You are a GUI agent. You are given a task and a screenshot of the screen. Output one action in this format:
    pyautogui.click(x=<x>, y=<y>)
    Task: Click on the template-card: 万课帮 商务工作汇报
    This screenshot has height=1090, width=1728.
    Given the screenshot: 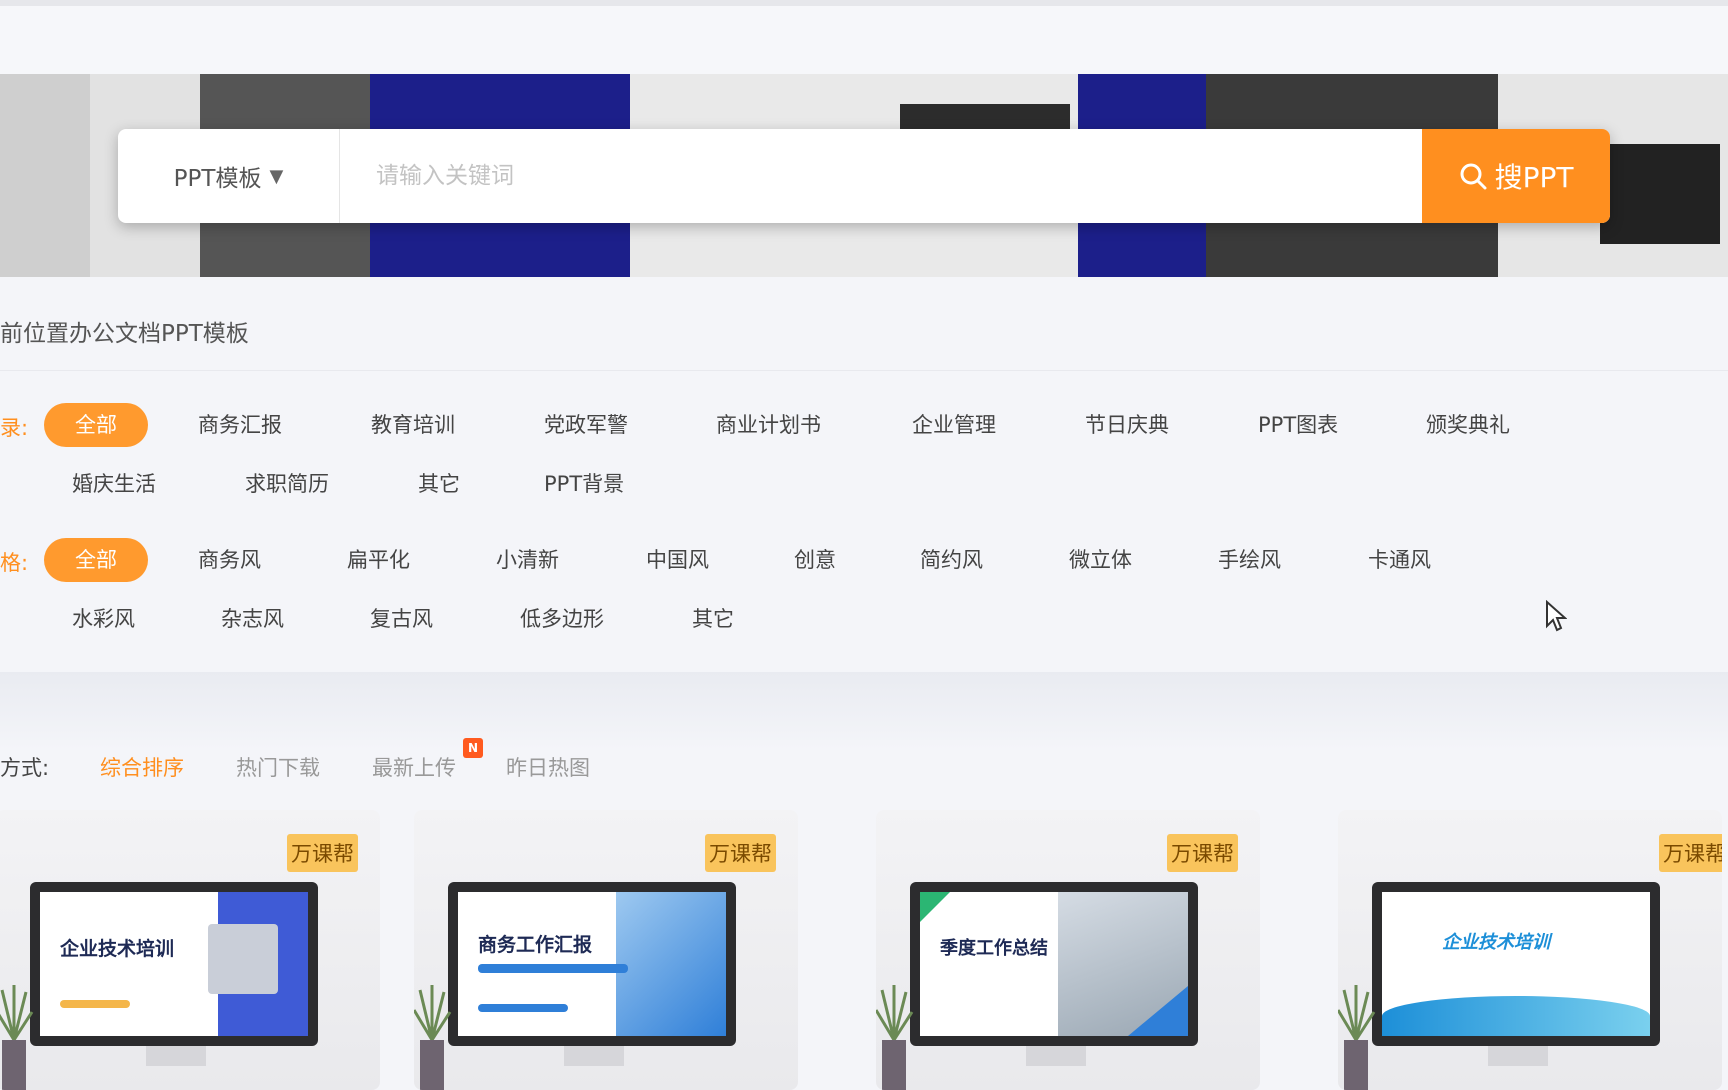 What is the action you would take?
    pyautogui.click(x=606, y=950)
    